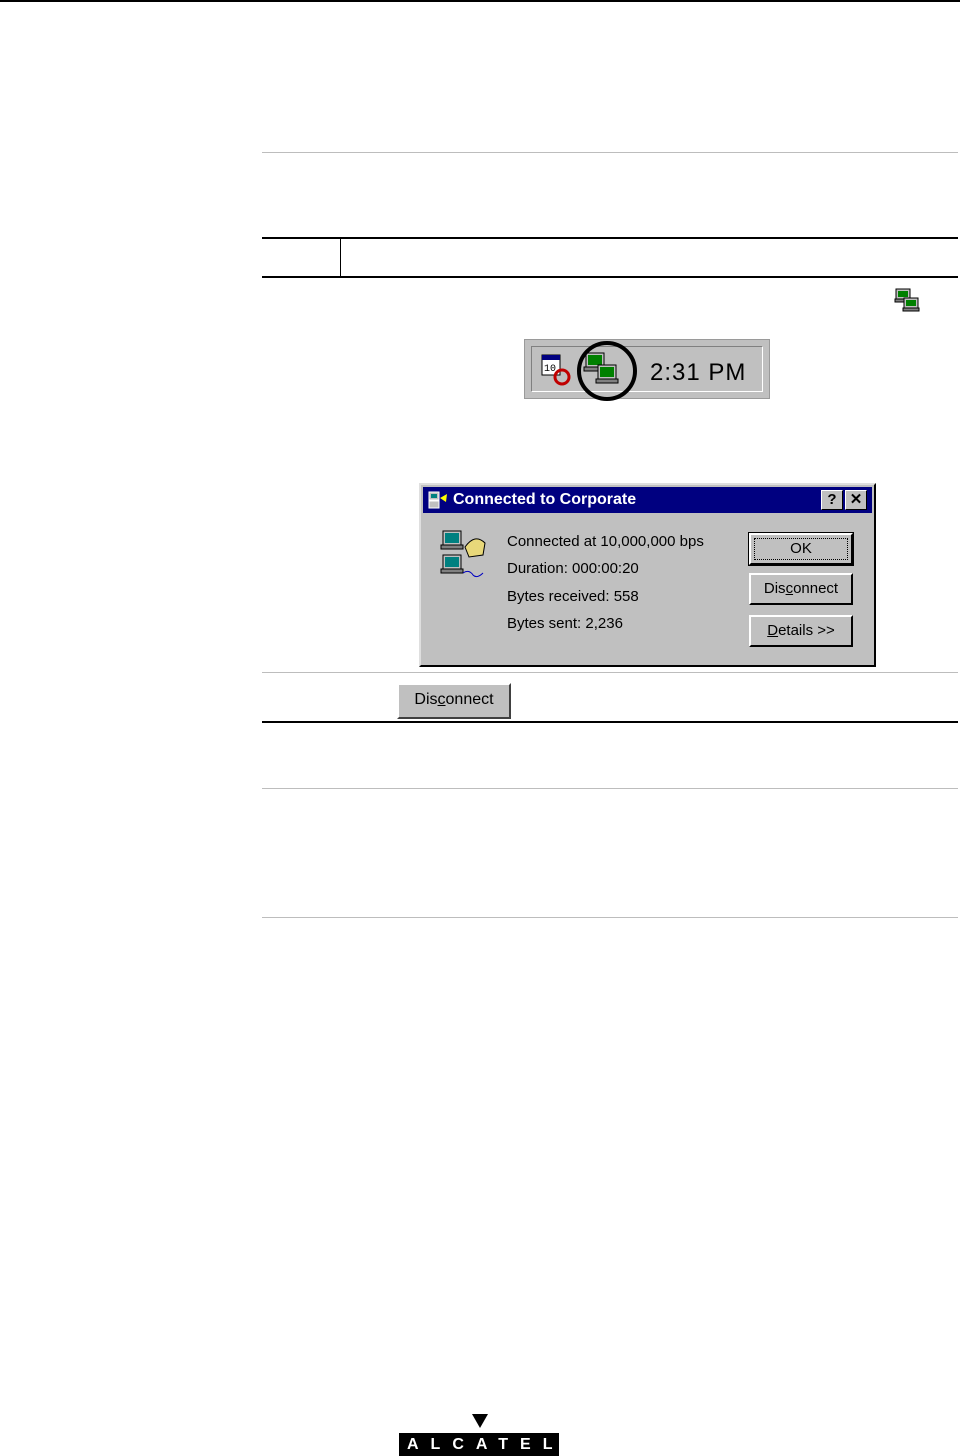  Describe the element at coordinates (610, 277) in the screenshot. I see `table-header-border` at that location.